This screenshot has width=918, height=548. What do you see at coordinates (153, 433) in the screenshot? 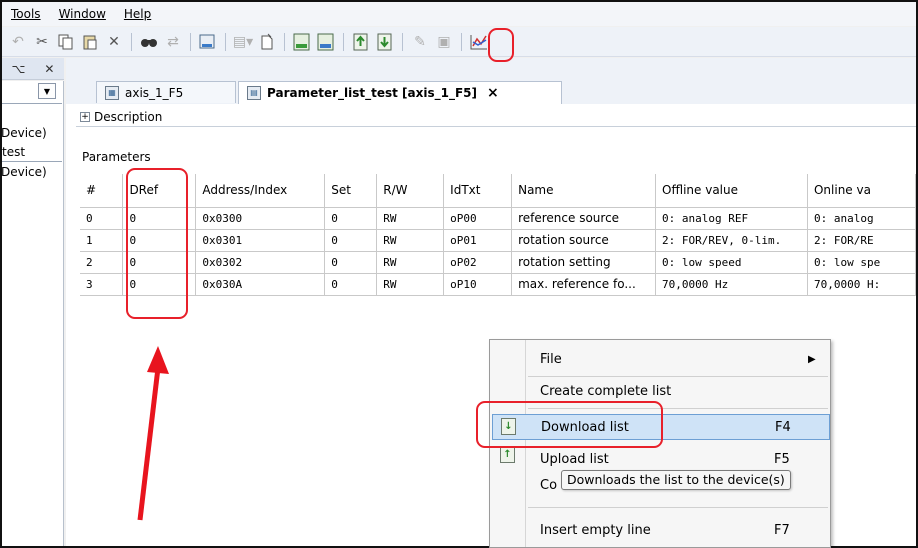
I see `annotation-arrow` at bounding box center [153, 433].